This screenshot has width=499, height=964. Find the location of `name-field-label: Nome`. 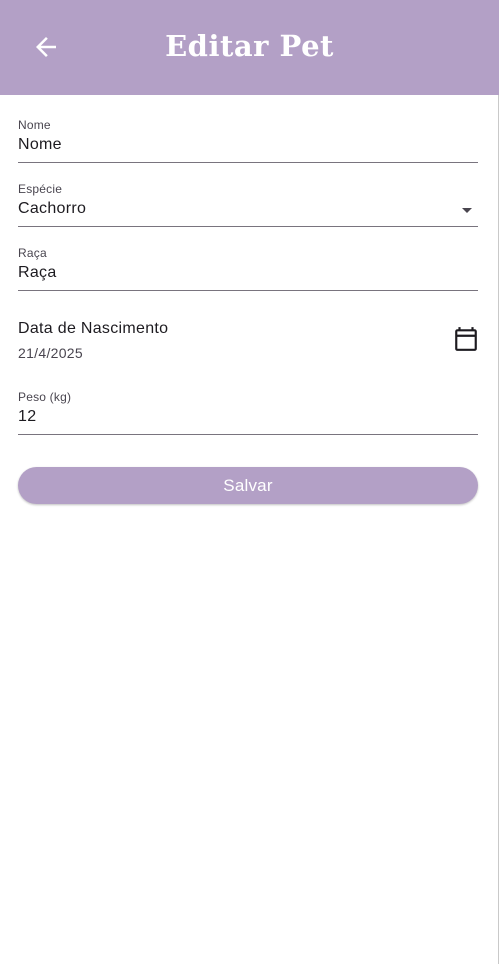

name-field-label: Nome is located at coordinates (34, 125).